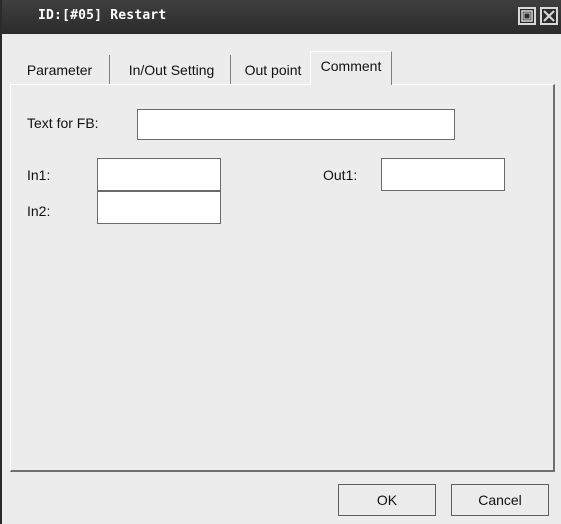  I want to click on in1-input, so click(159, 174).